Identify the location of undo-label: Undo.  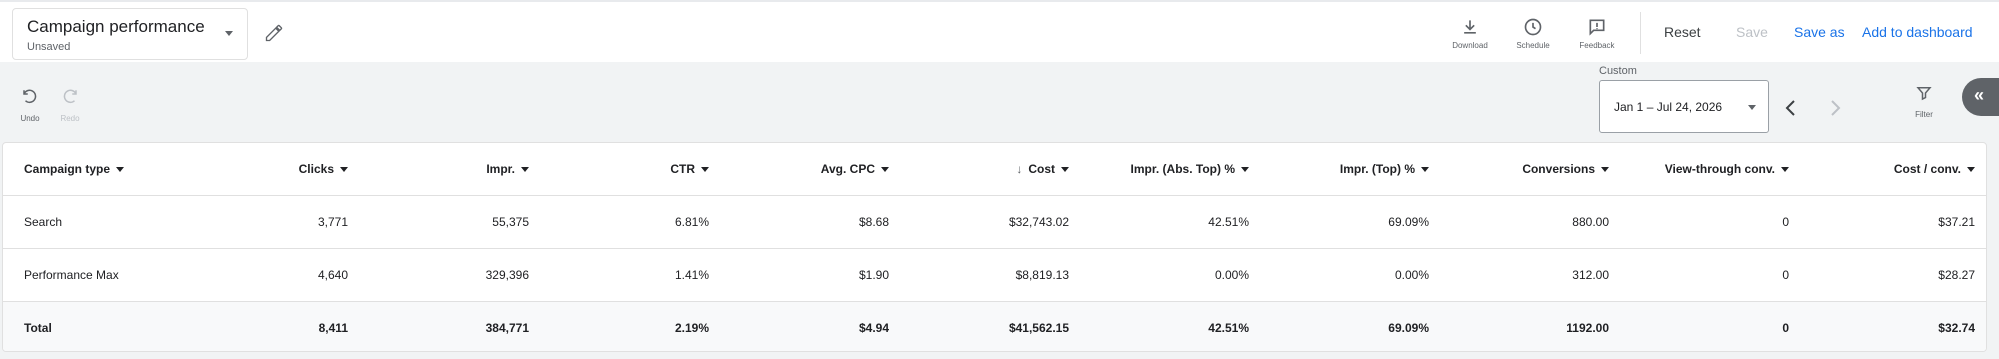
(30, 118).